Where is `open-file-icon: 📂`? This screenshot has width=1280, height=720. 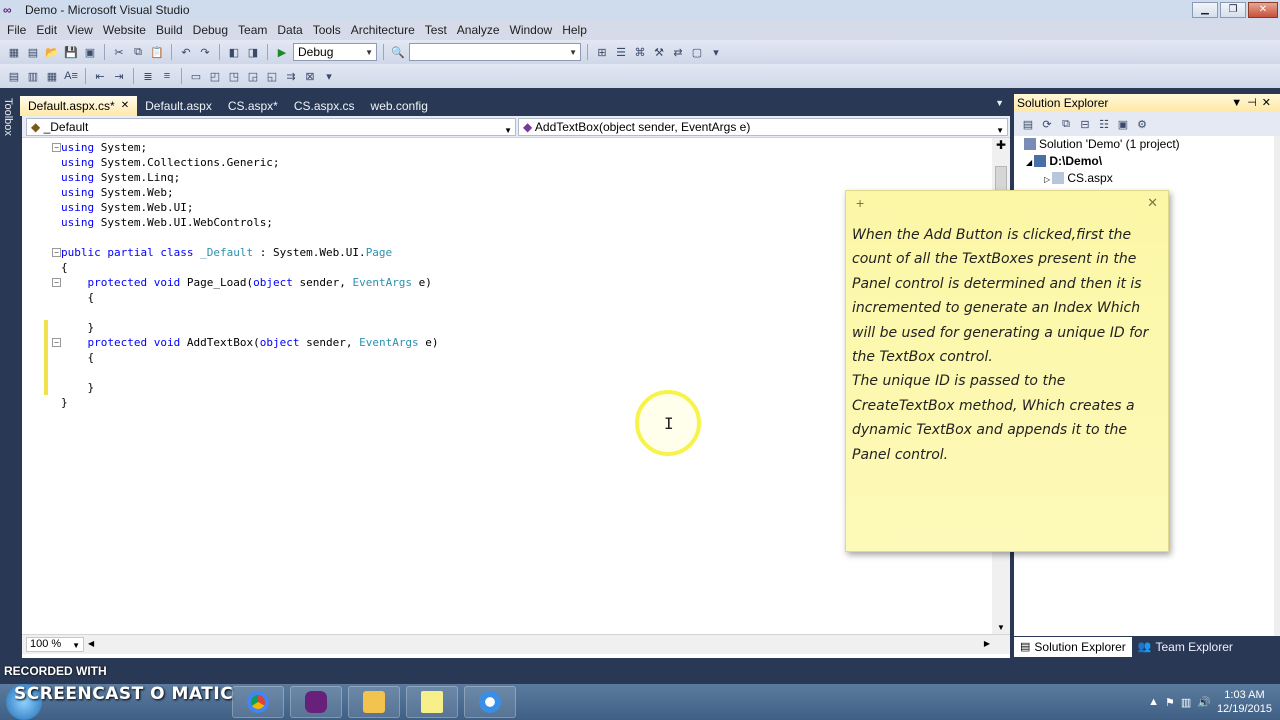 open-file-icon: 📂 is located at coordinates (52, 52).